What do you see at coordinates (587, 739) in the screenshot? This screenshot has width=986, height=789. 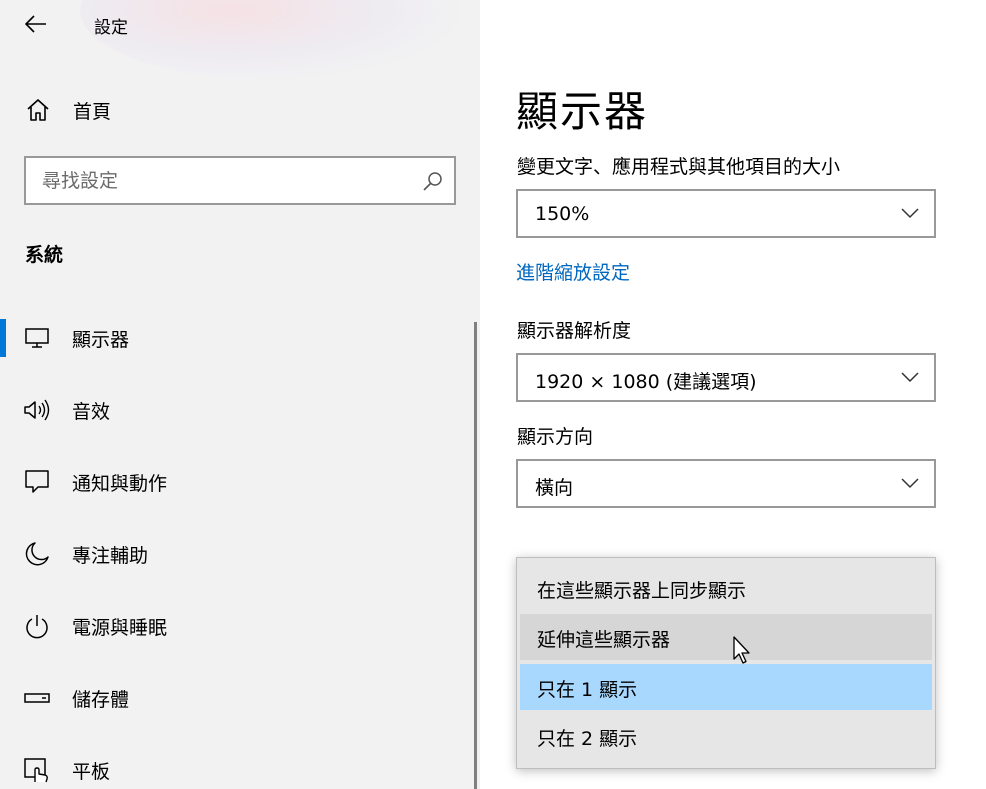 I see `menu-item-label: 只在 2 顯示` at bounding box center [587, 739].